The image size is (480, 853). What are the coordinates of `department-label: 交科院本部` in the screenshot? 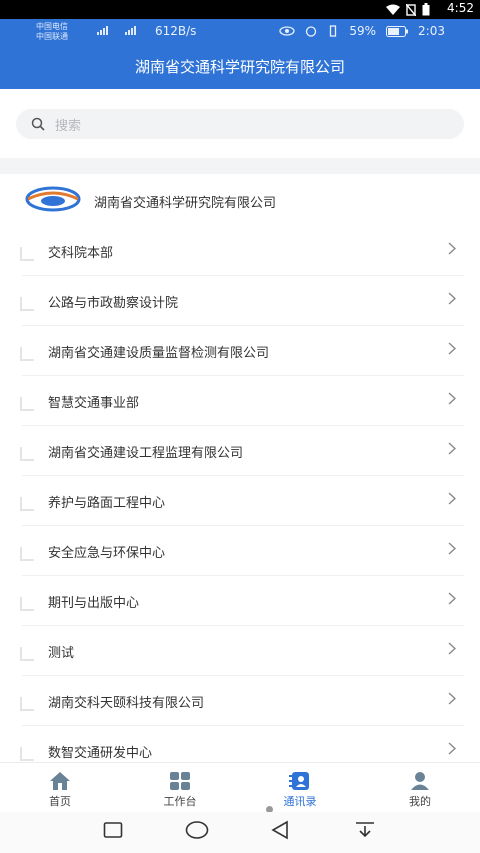 It's located at (81, 253).